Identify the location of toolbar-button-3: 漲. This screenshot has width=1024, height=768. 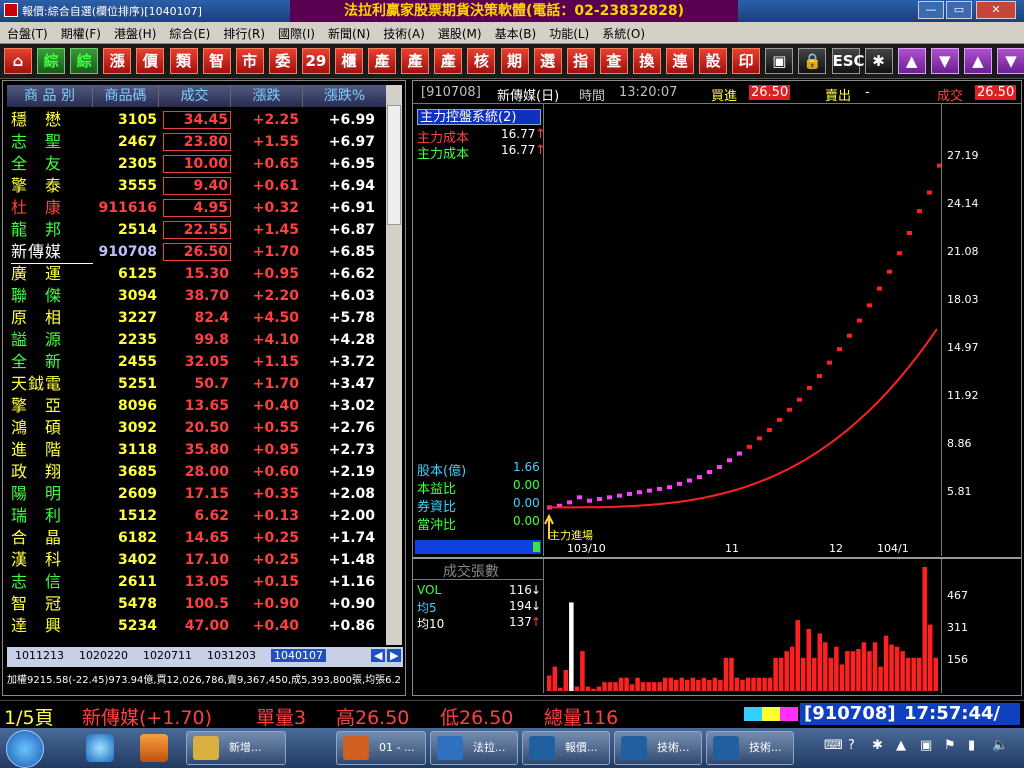
(117, 61).